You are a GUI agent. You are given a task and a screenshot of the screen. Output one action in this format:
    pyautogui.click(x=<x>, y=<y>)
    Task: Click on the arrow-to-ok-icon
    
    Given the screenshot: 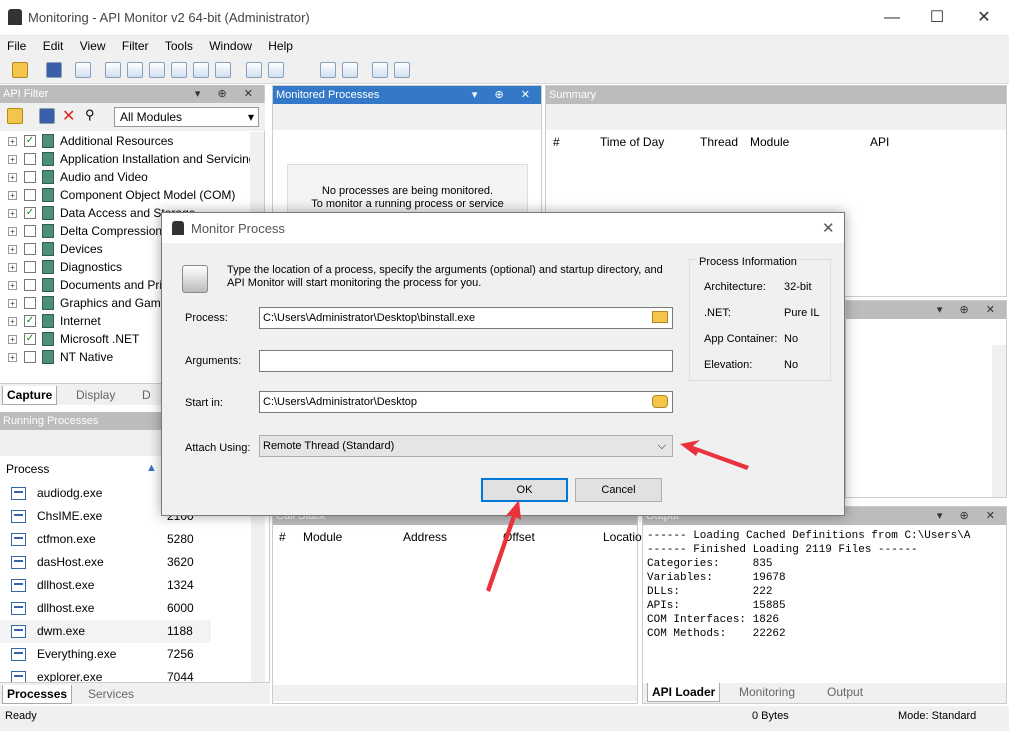 What is the action you would take?
    pyautogui.click(x=503, y=546)
    